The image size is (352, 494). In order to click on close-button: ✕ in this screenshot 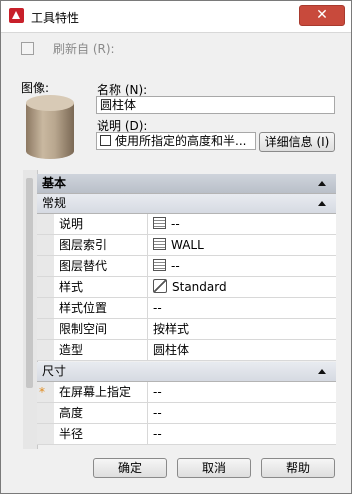, I will do `click(322, 15)`.